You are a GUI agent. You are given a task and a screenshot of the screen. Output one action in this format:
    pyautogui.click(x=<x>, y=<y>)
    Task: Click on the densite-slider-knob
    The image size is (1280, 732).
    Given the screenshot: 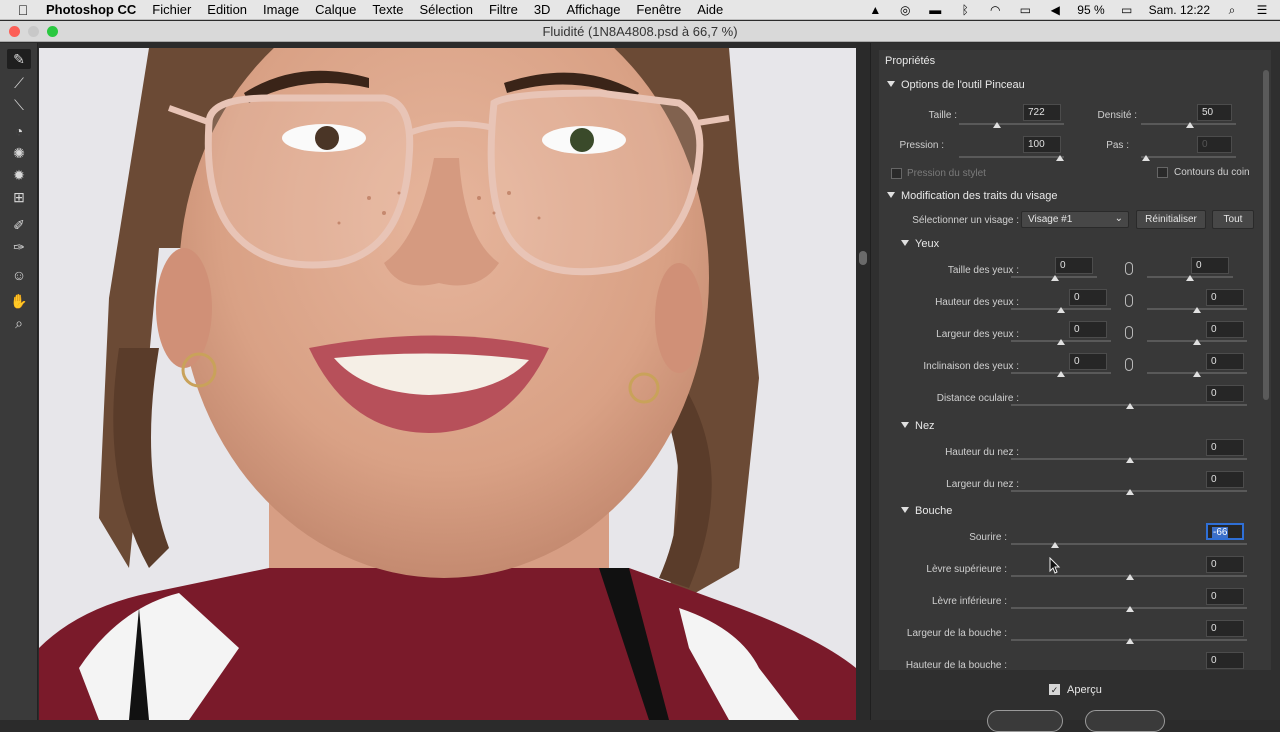 What is the action you would take?
    pyautogui.click(x=1190, y=125)
    